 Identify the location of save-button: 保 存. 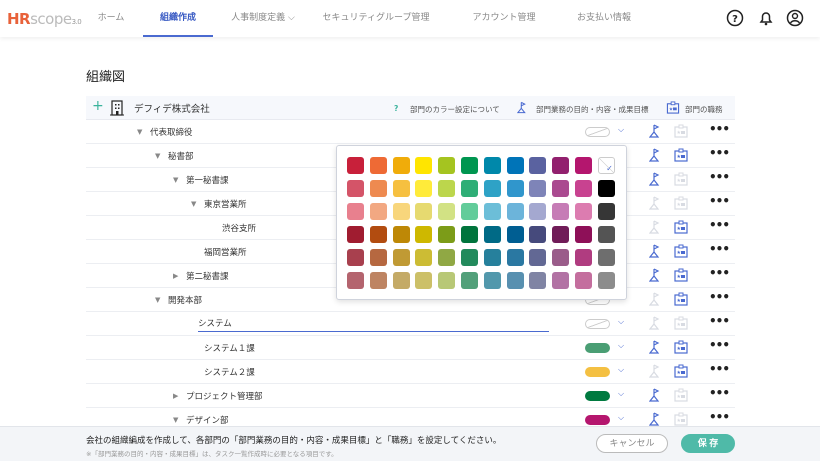
(708, 443).